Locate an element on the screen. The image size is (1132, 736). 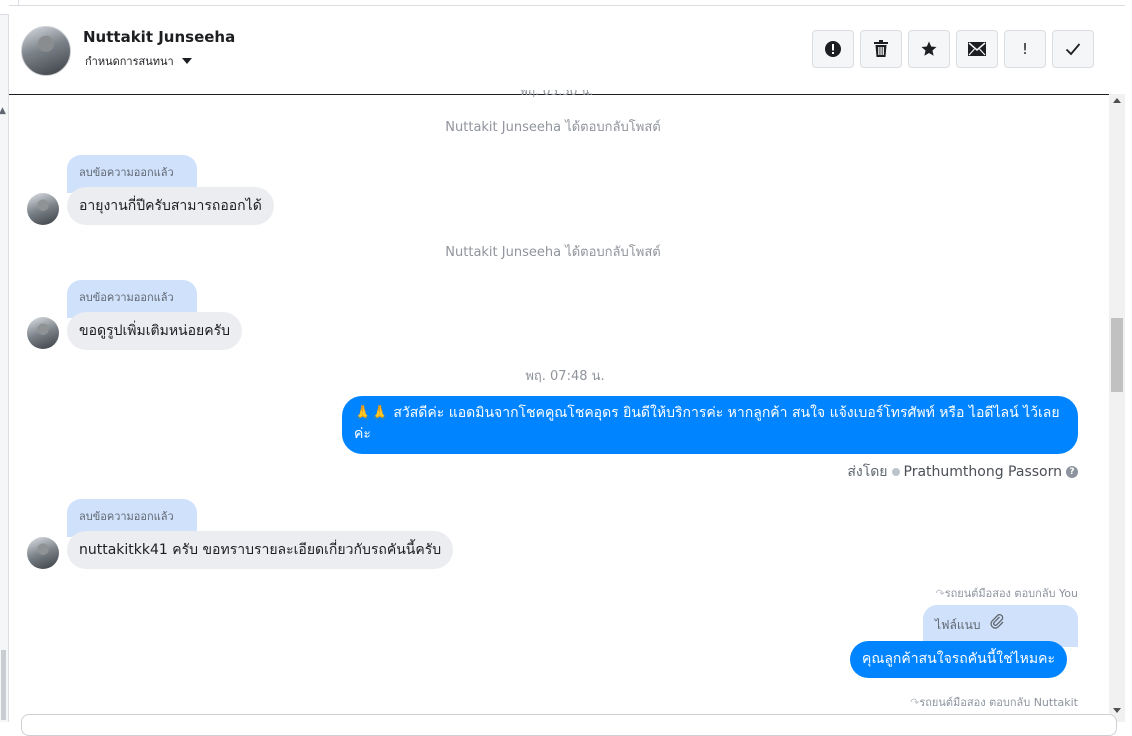
delete-button is located at coordinates (881, 49).